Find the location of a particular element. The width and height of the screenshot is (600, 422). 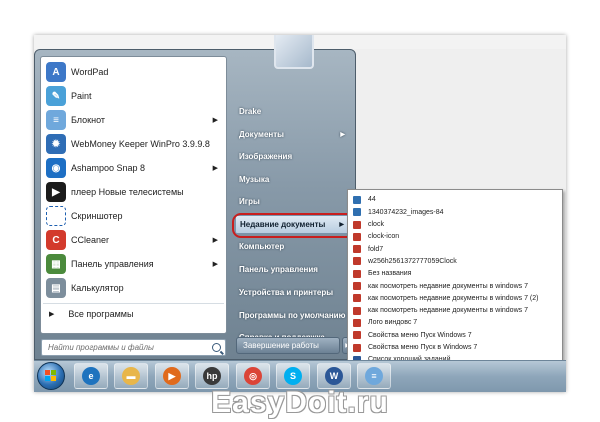

recent-document-item: Лого виндовс 7 is located at coordinates (455, 323).